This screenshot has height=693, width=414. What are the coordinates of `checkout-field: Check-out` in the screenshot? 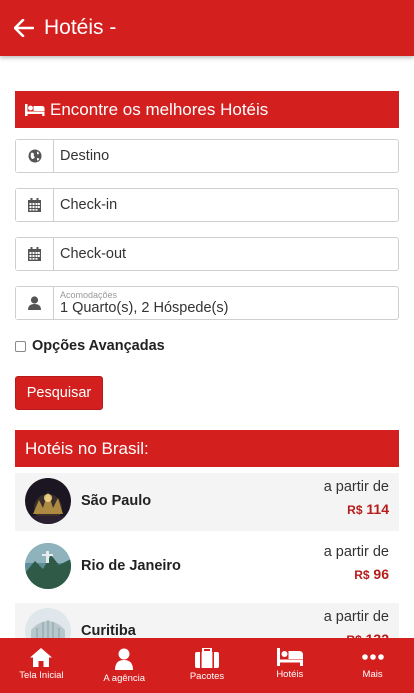 It's located at (207, 254).